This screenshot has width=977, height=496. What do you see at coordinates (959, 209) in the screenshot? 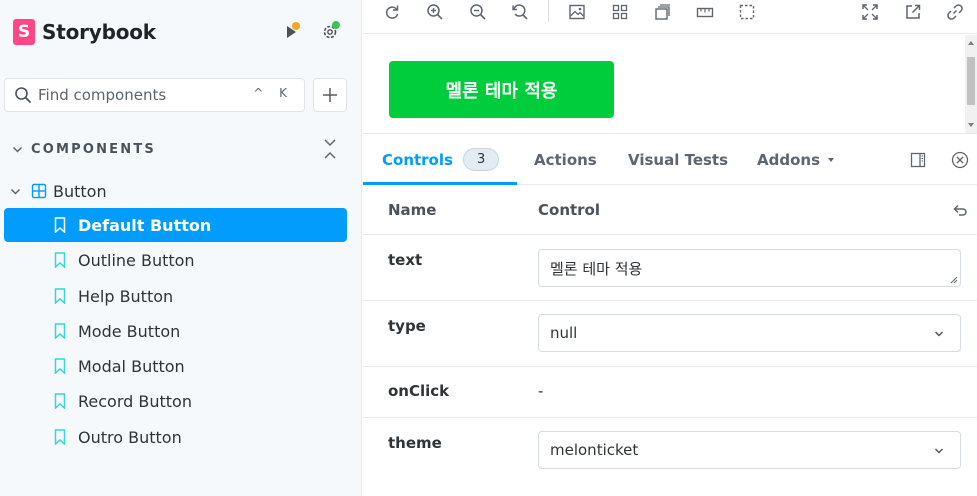
I see `reset-icon` at bounding box center [959, 209].